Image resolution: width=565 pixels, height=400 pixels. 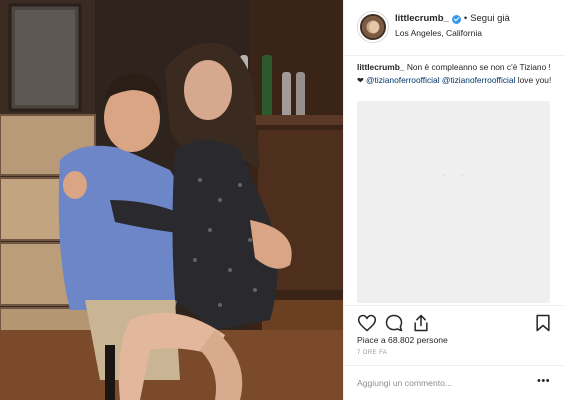 What do you see at coordinates (372, 353) in the screenshot?
I see `post-timestamp: 7 ORE FA` at bounding box center [372, 353].